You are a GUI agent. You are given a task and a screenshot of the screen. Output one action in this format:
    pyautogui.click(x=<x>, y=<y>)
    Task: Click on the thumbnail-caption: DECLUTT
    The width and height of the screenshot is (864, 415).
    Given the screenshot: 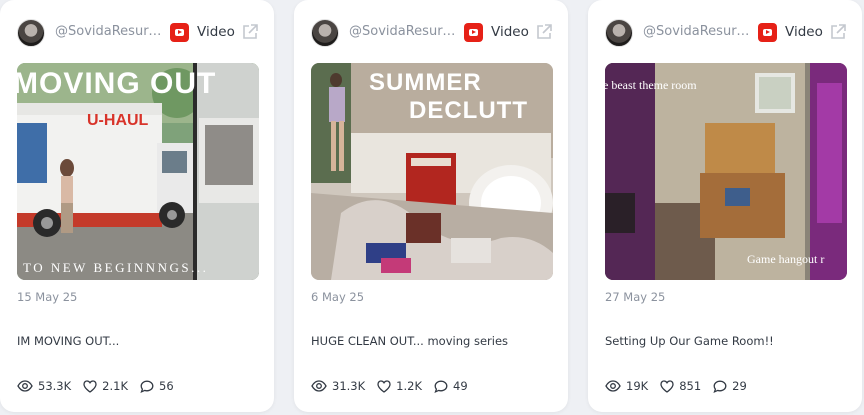 What is the action you would take?
    pyautogui.click(x=468, y=110)
    